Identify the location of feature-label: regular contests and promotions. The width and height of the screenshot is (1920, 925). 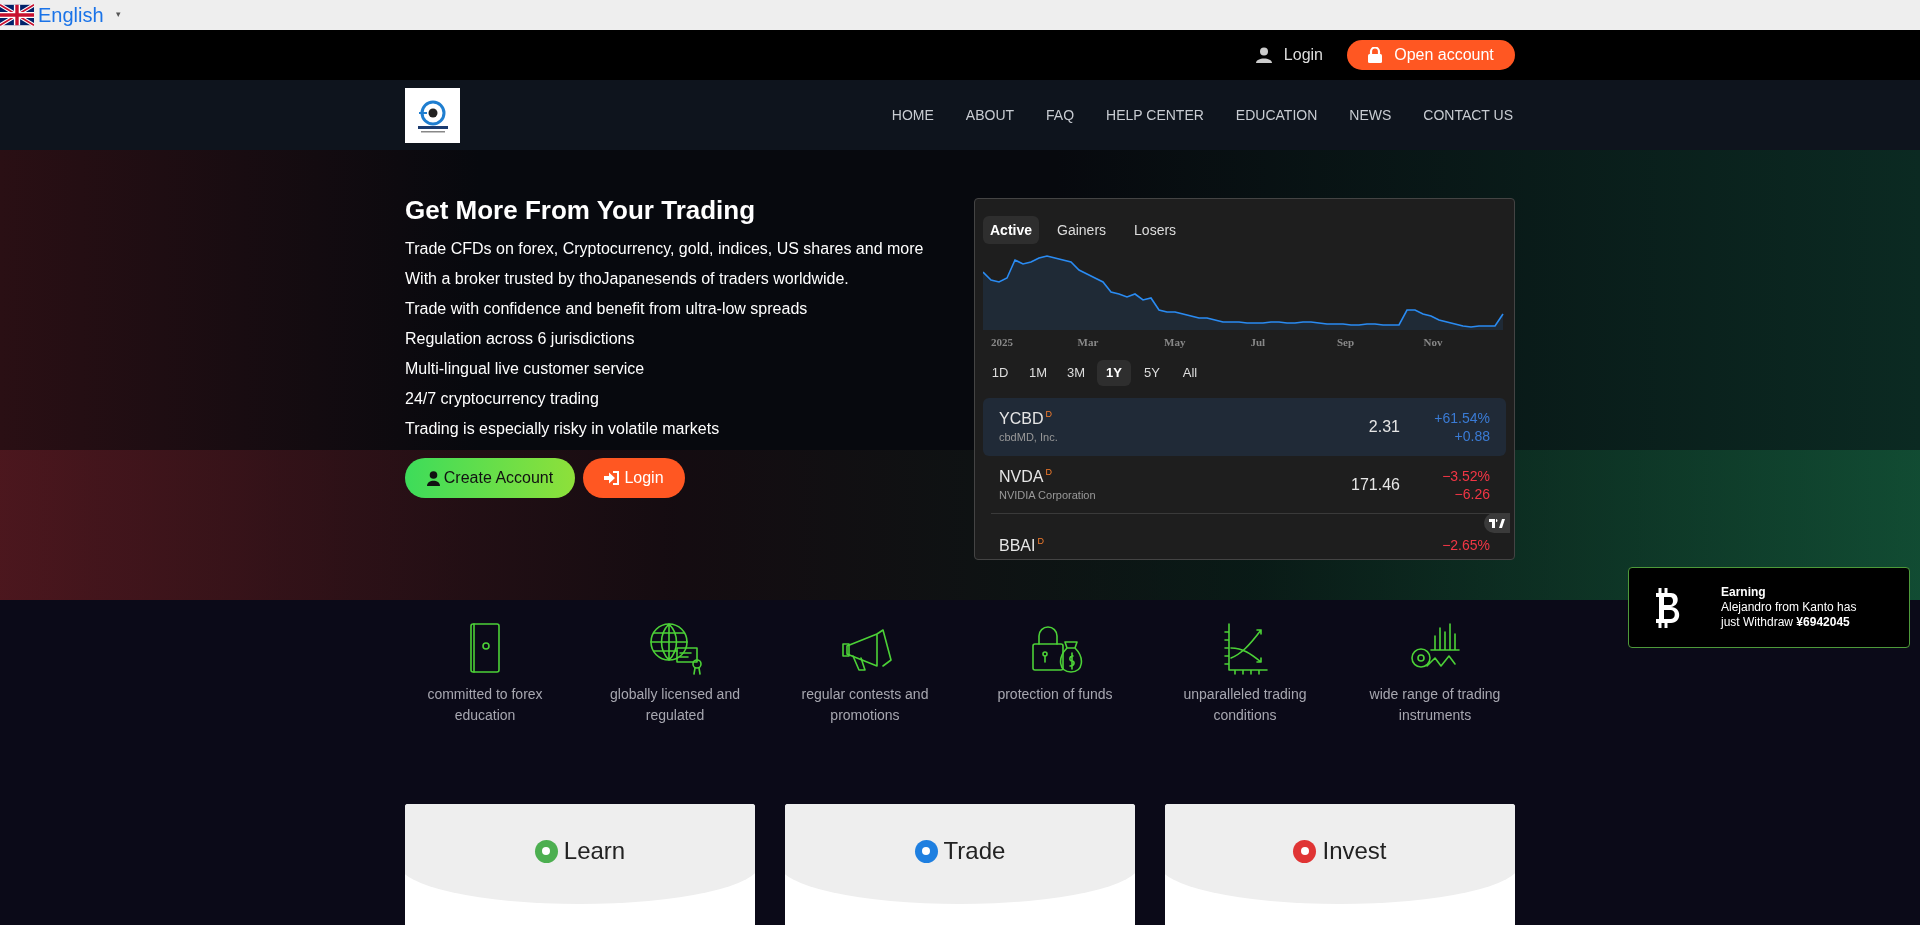
(865, 705).